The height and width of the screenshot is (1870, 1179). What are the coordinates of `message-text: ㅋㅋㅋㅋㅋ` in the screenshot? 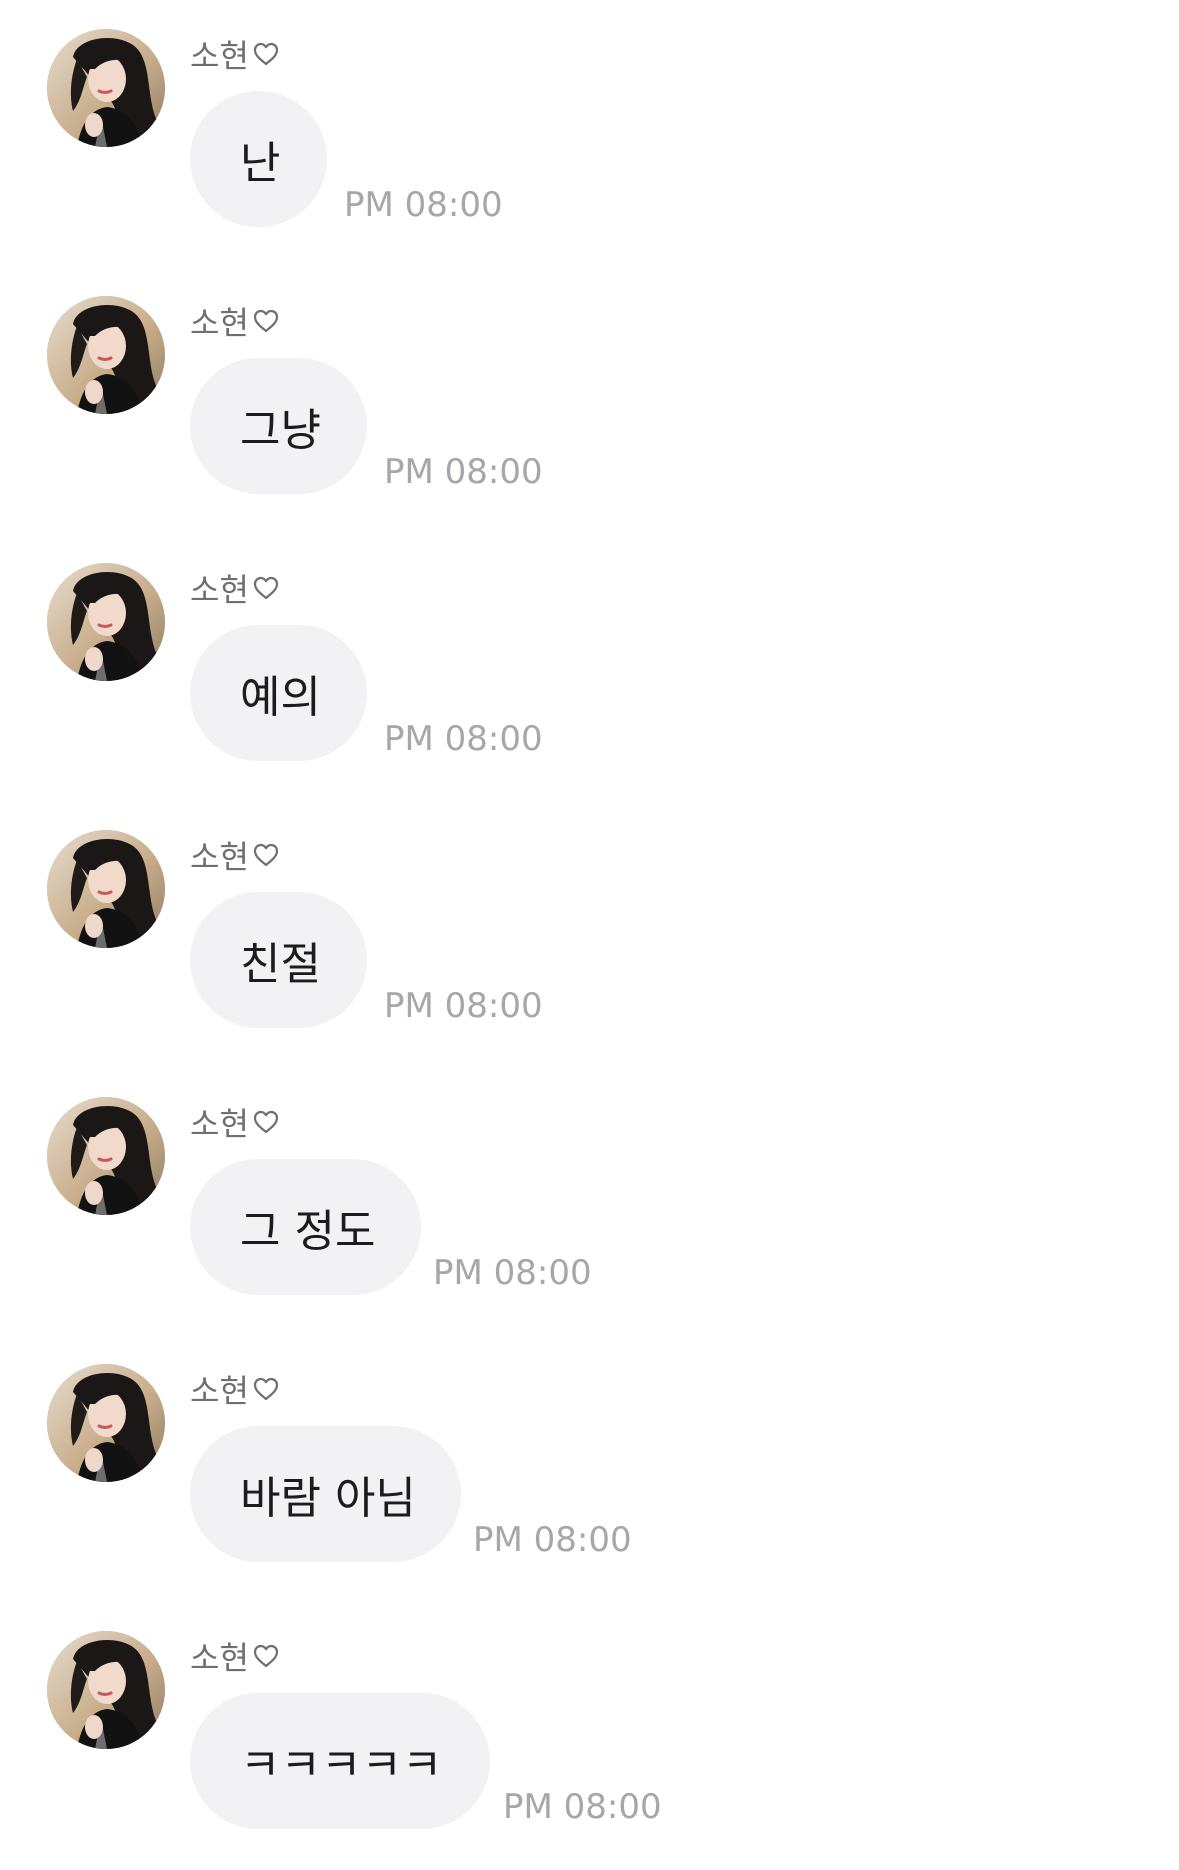 It's located at (341, 1765).